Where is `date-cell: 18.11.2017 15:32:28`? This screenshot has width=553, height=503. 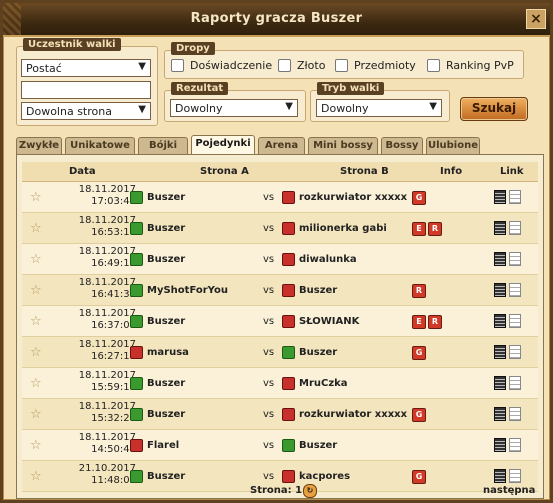 date-cell: 18.11.2017 15:32:28 is located at coordinates (91, 413).